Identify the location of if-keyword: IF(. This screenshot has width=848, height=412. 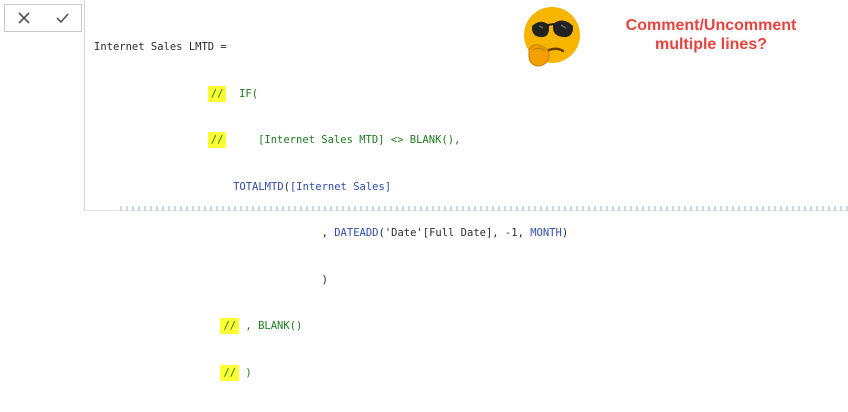
(249, 93).